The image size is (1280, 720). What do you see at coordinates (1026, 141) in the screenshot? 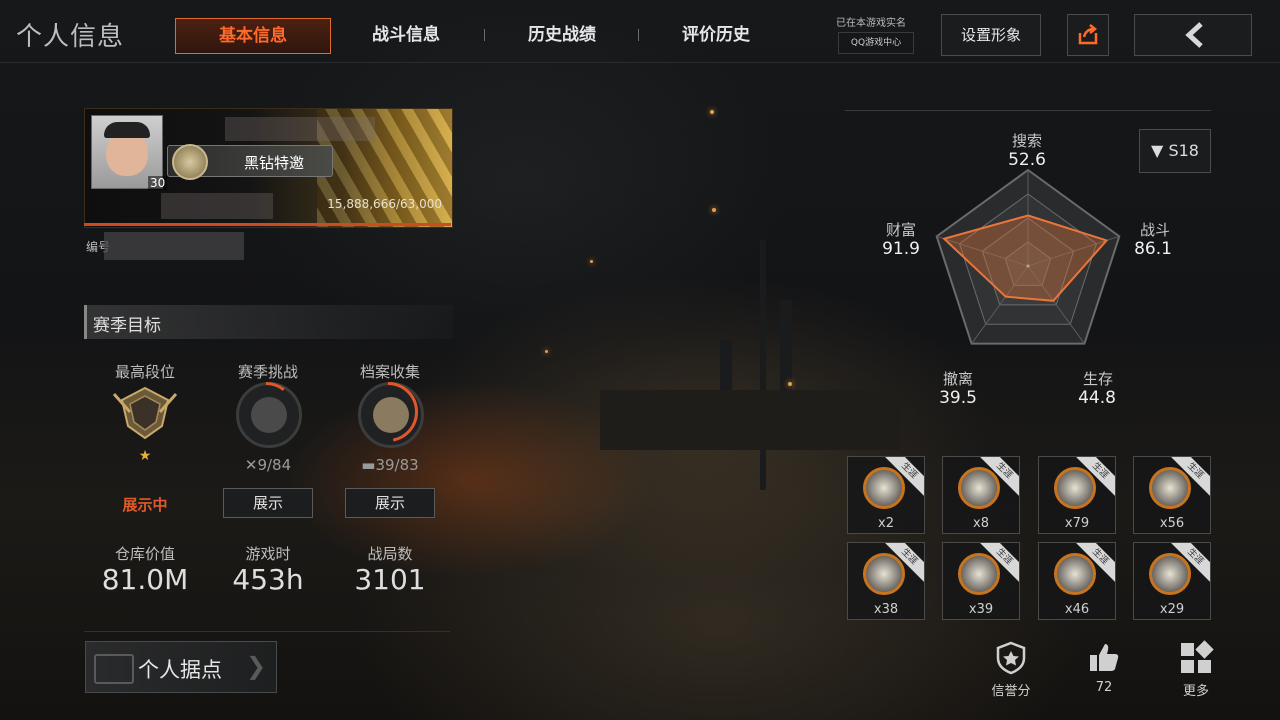
I see `radar-label-search: 搜索` at bounding box center [1026, 141].